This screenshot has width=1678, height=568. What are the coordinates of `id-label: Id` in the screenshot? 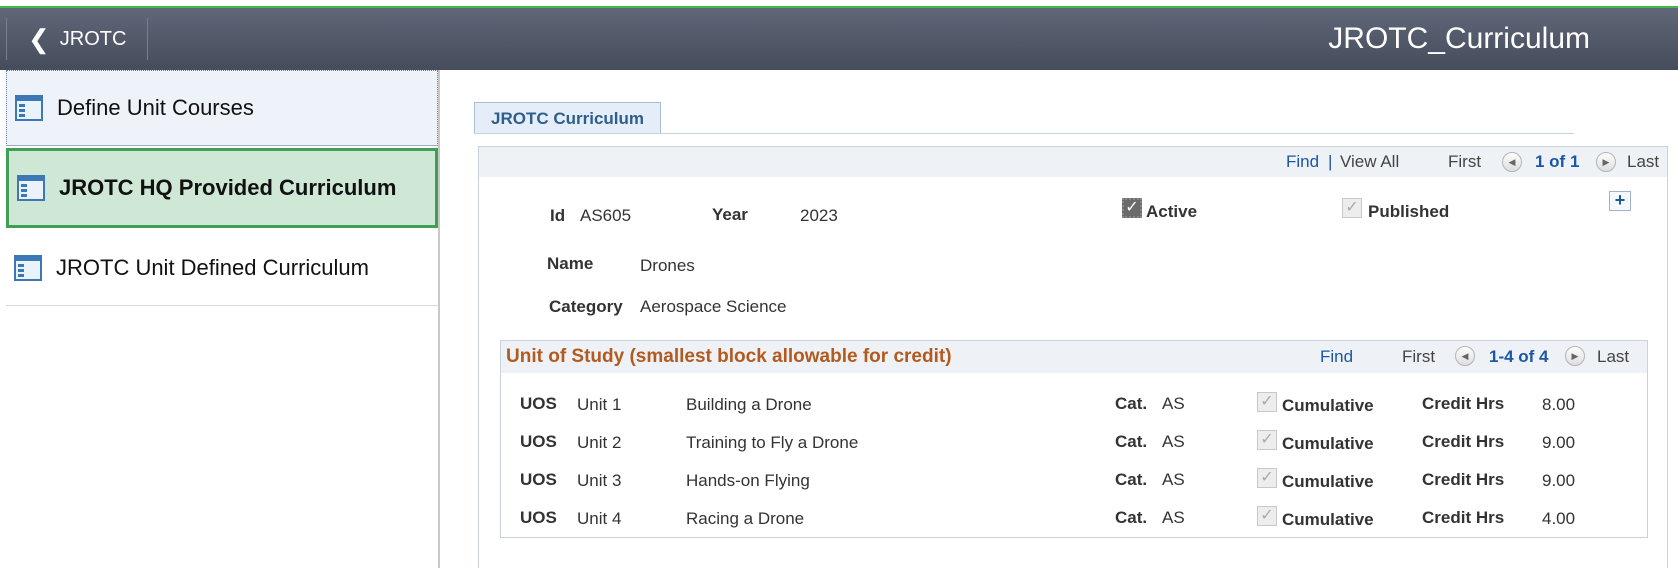 It's located at (558, 215).